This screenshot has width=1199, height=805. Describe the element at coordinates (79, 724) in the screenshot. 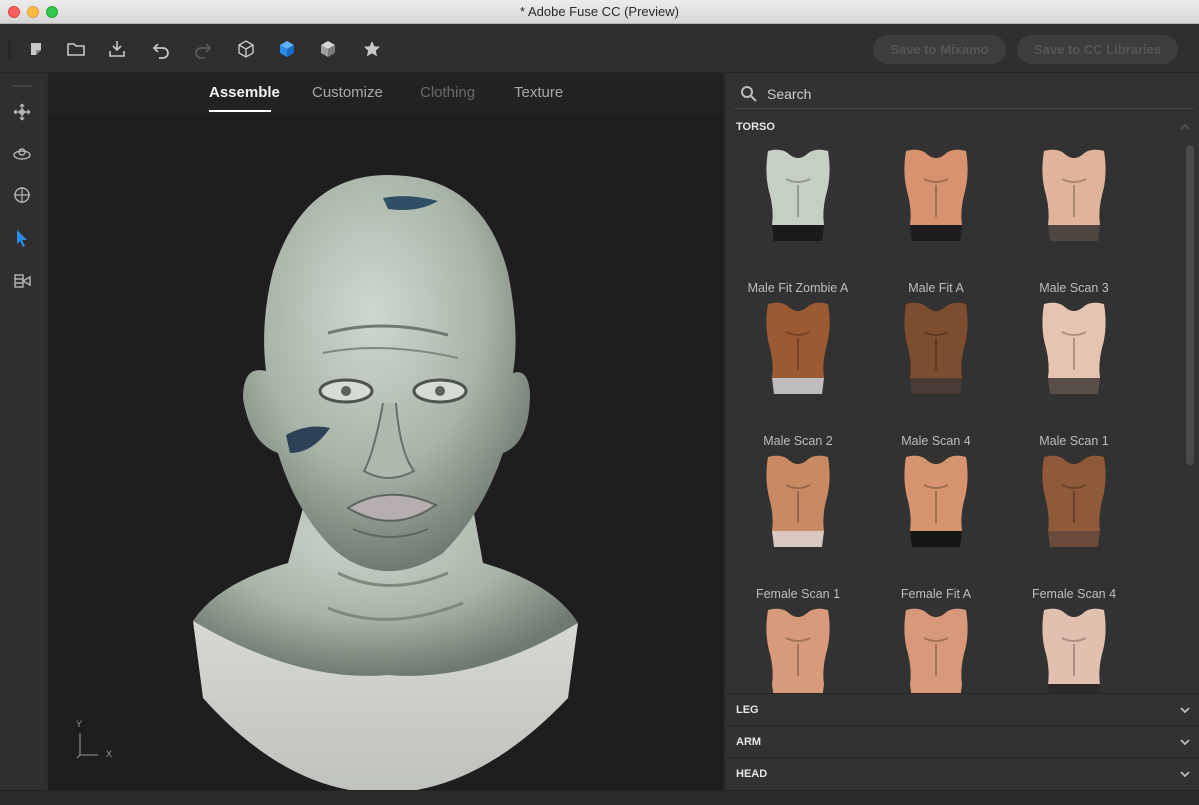

I see `axis-y-label: Y` at that location.